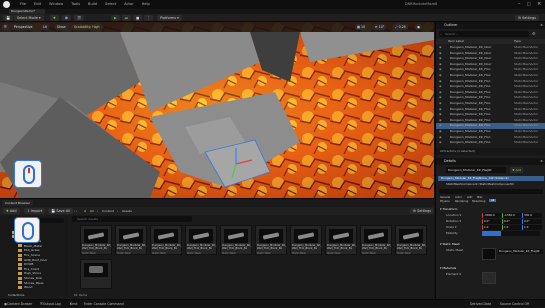  I want to click on step-button: ⏭, so click(127, 18).